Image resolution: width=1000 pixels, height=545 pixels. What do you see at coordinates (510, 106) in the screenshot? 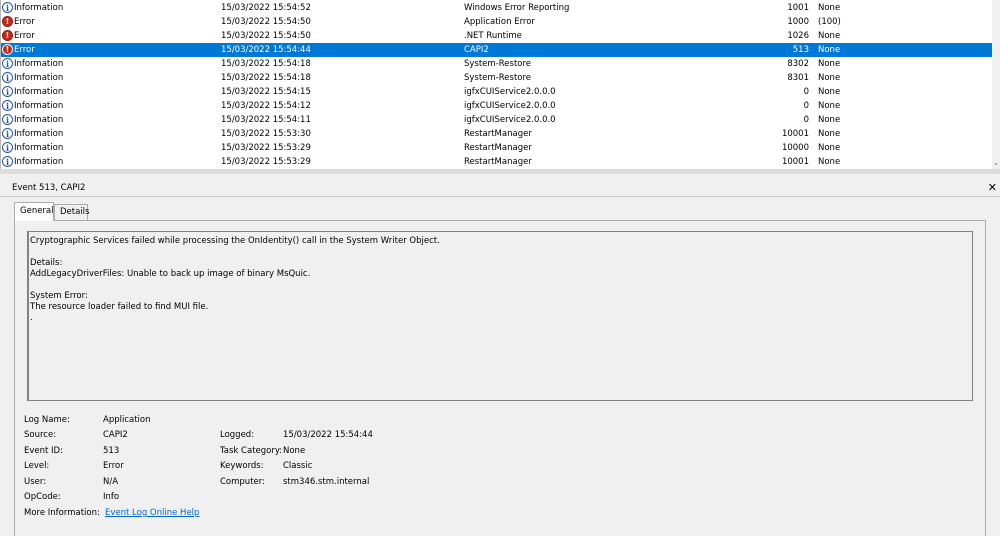
I see `event-source: igfxCUIService2.0.0.0` at bounding box center [510, 106].